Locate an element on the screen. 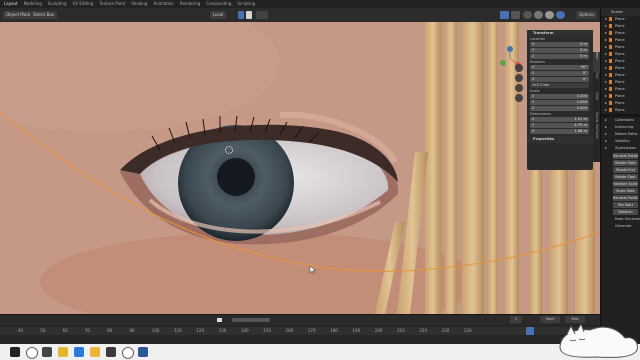 The height and width of the screenshot is (360, 640). windows-start-icon is located at coordinates (15, 352).